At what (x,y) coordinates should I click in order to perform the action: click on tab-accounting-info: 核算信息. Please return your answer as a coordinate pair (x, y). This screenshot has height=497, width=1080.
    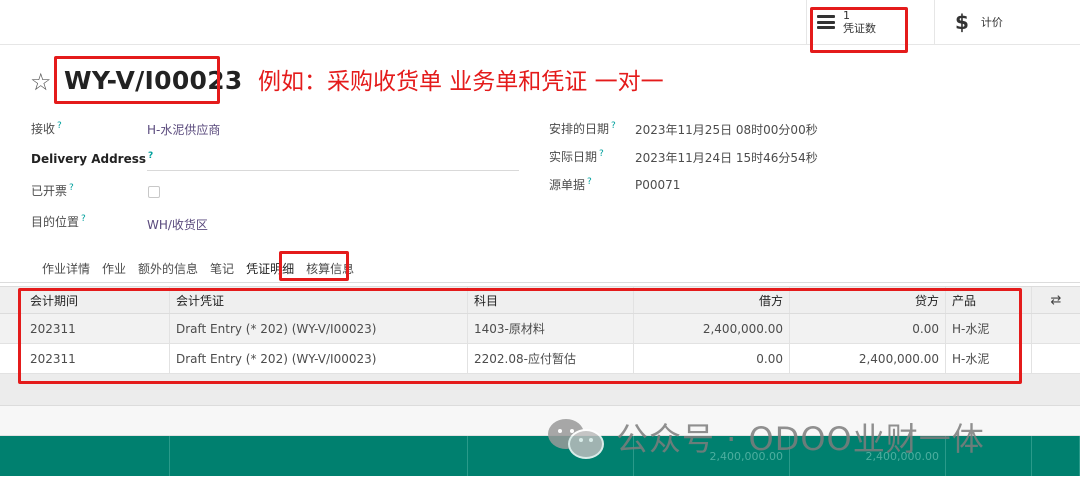
    Looking at the image, I should click on (336, 269).